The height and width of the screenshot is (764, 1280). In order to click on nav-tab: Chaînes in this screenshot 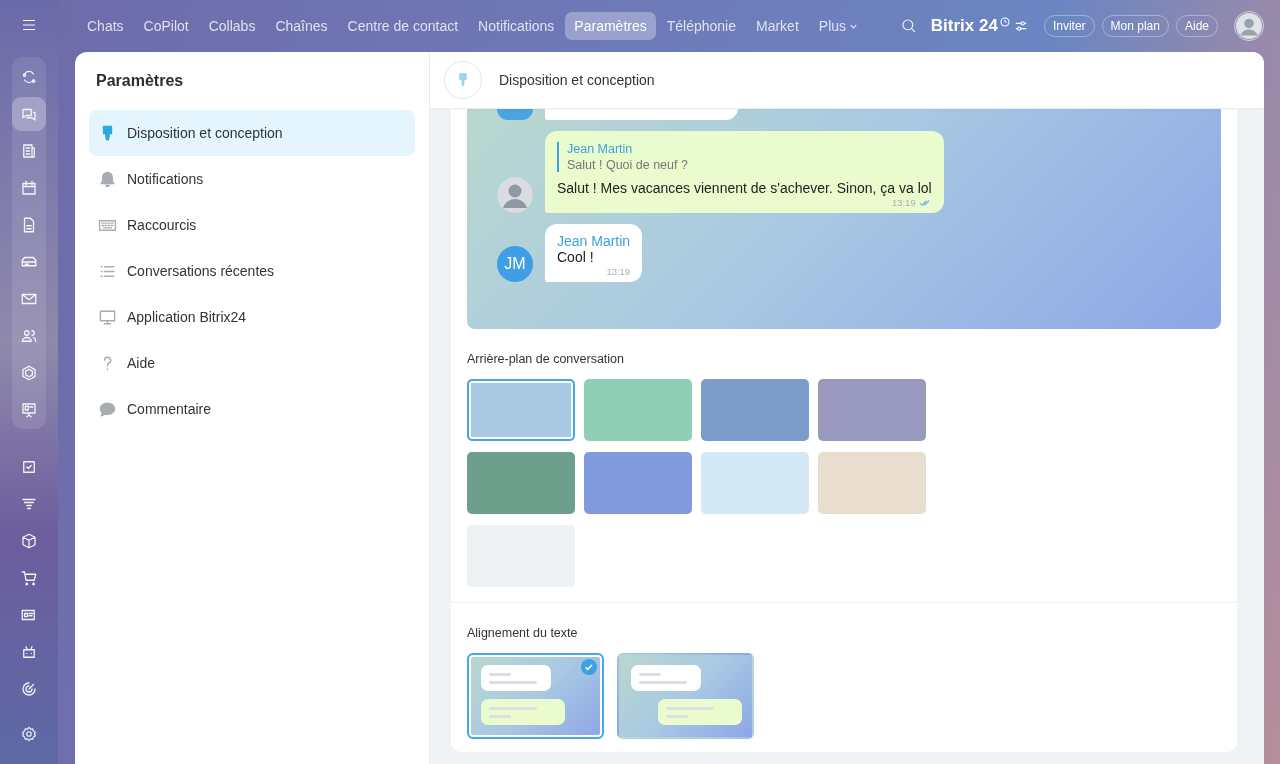, I will do `click(301, 26)`.